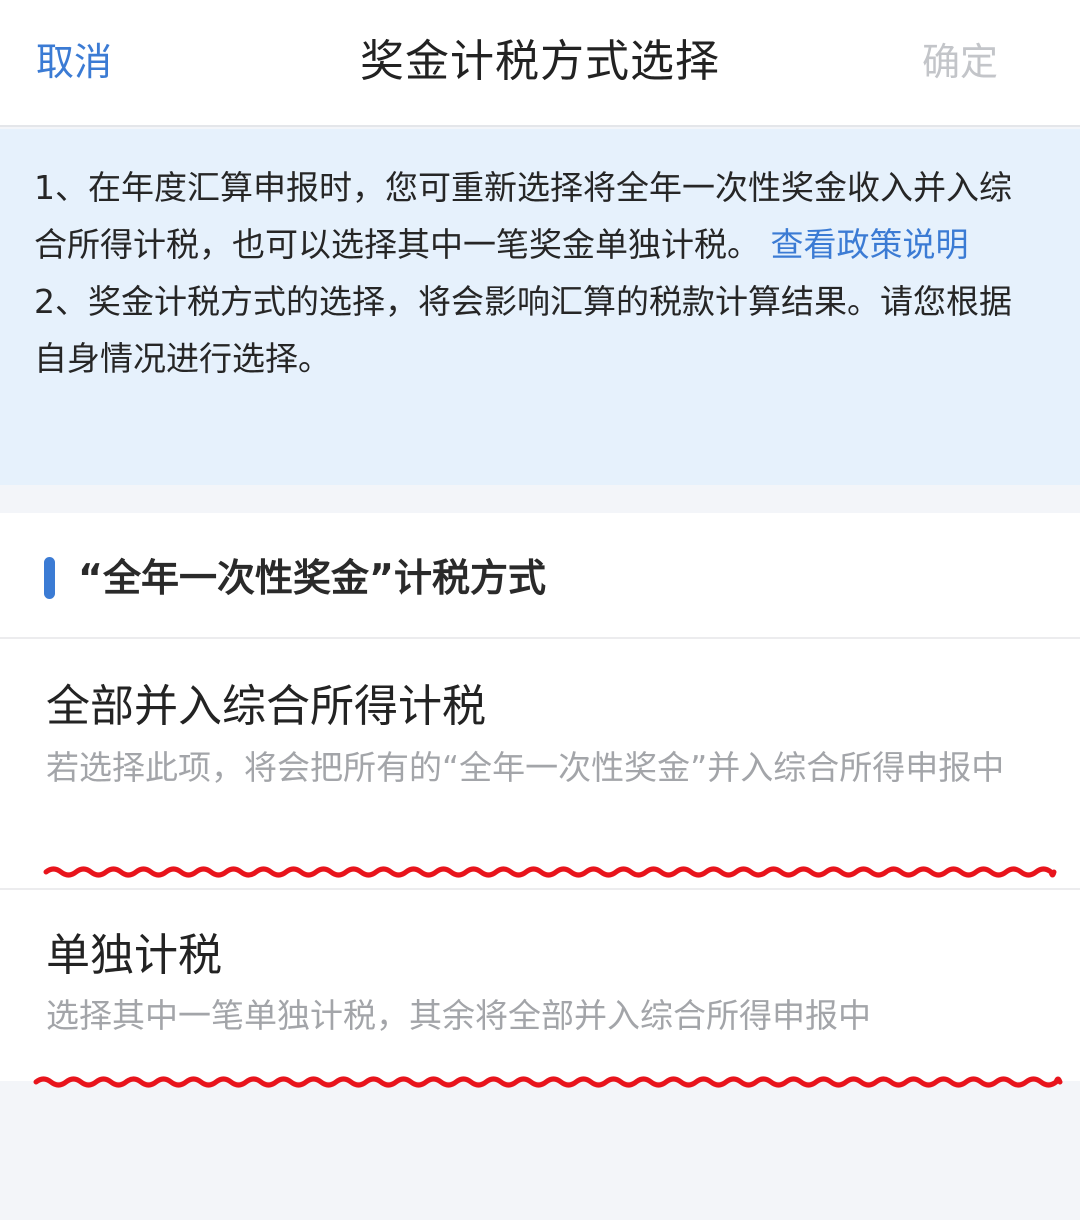 This screenshot has width=1080, height=1220. What do you see at coordinates (266, 706) in the screenshot?
I see `option-title: 全部并入综合所得计税` at bounding box center [266, 706].